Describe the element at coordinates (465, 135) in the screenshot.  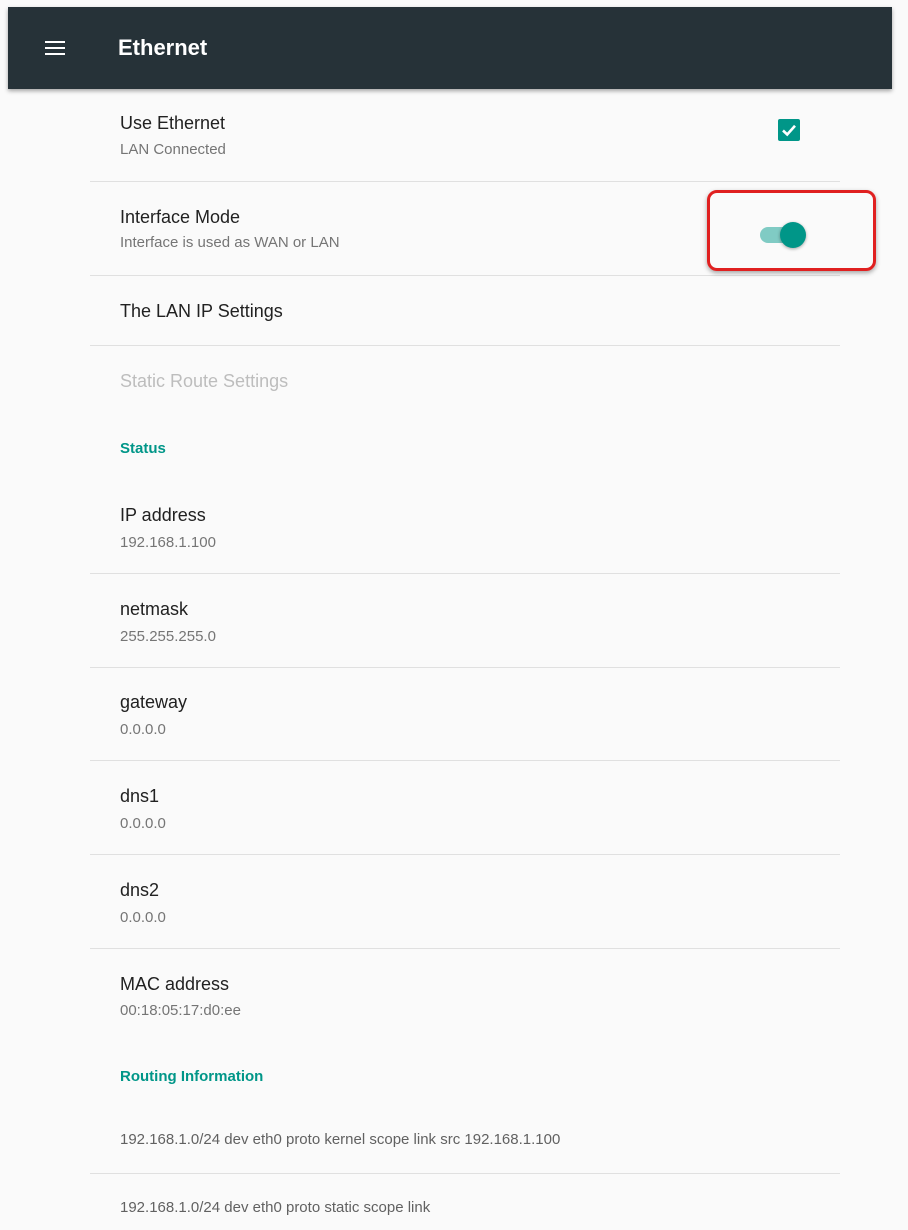
I see `use-ethernet-row: Use Ethernet LAN Connected` at that location.